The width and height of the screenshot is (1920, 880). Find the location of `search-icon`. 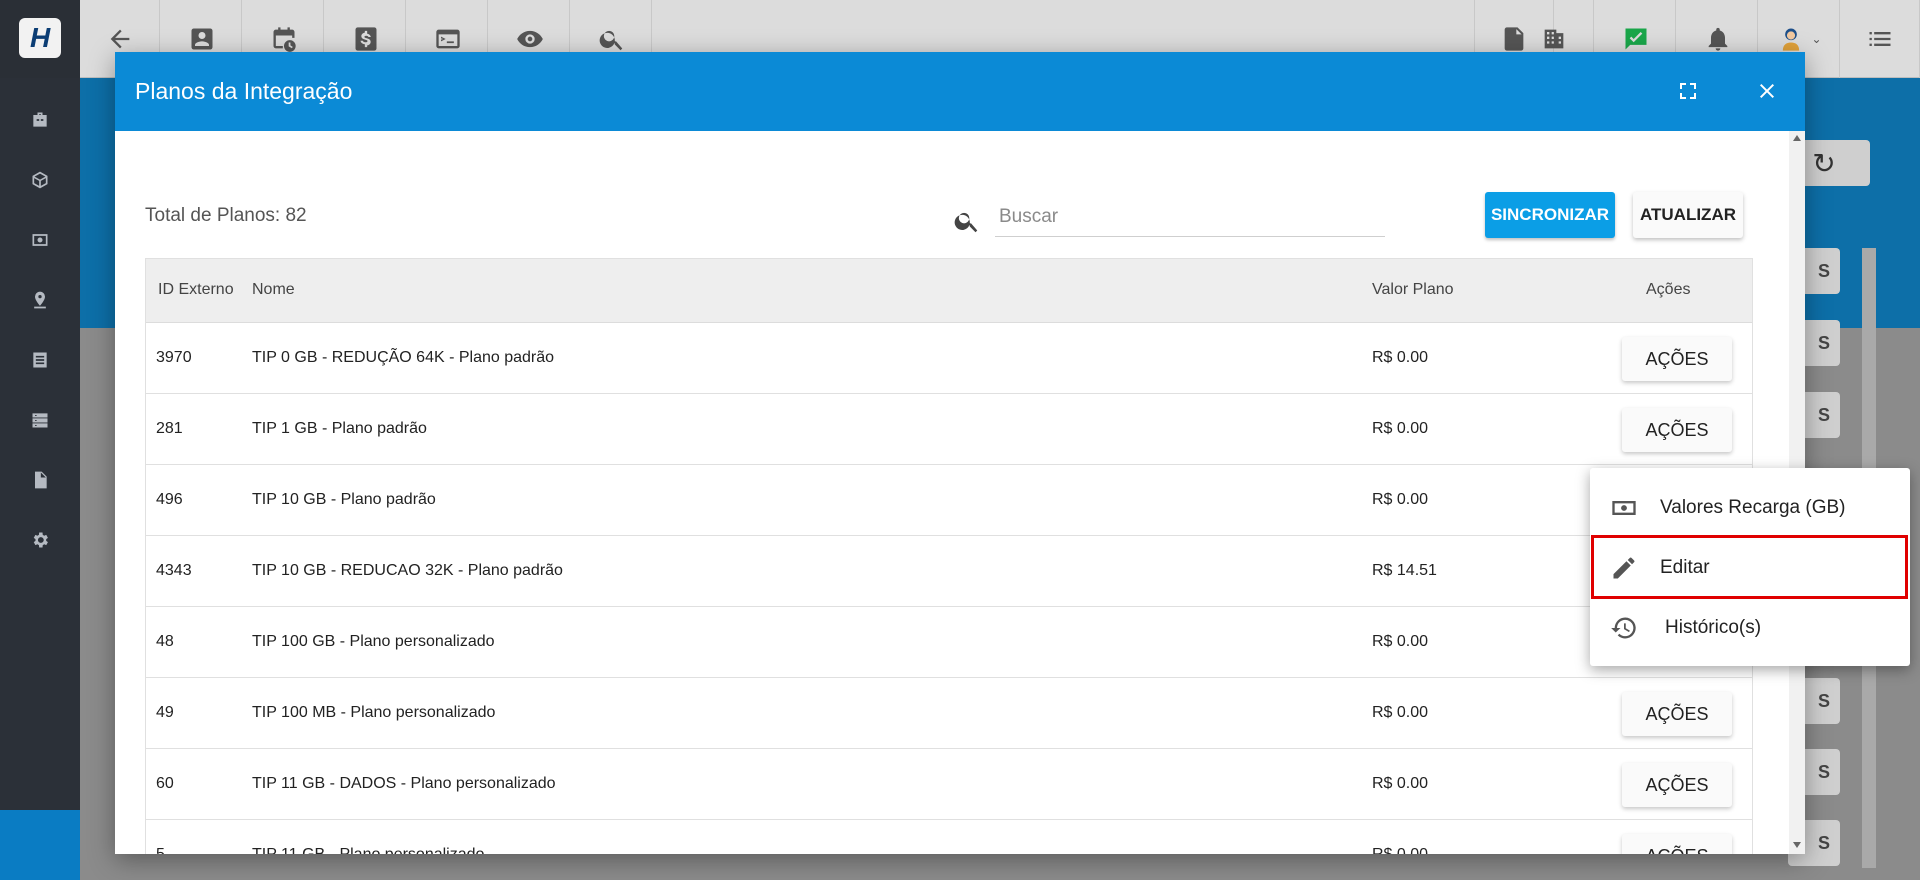

search-icon is located at coordinates (967, 221).